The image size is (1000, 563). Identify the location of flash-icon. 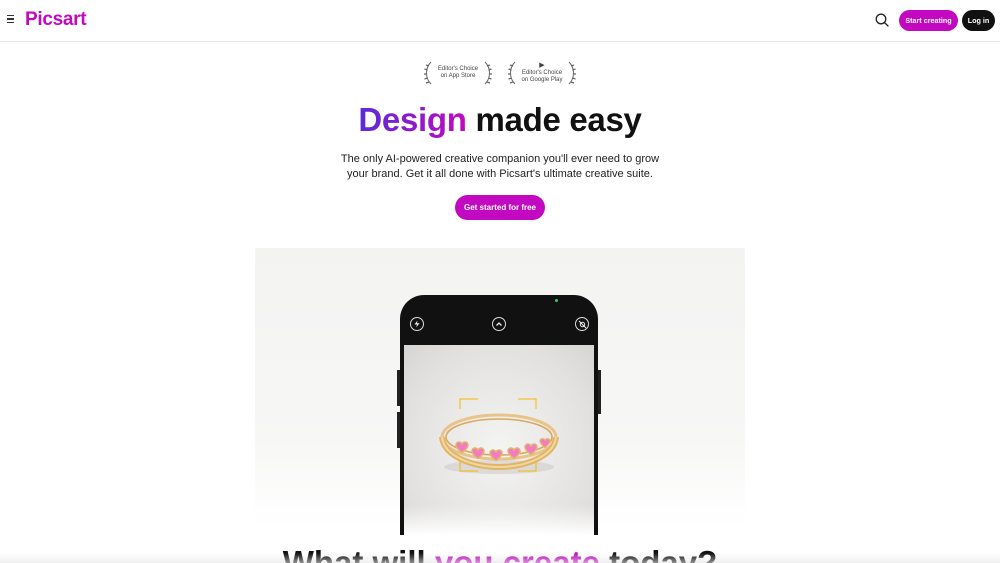
(417, 324).